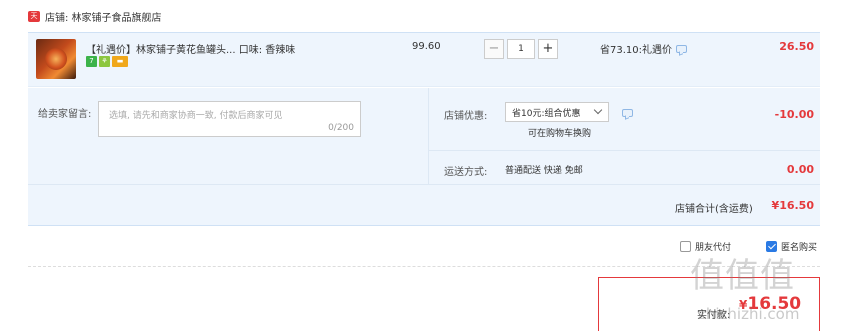 Image resolution: width=842 pixels, height=331 pixels. Describe the element at coordinates (598, 110) in the screenshot. I see `chevron-down-icon` at that location.